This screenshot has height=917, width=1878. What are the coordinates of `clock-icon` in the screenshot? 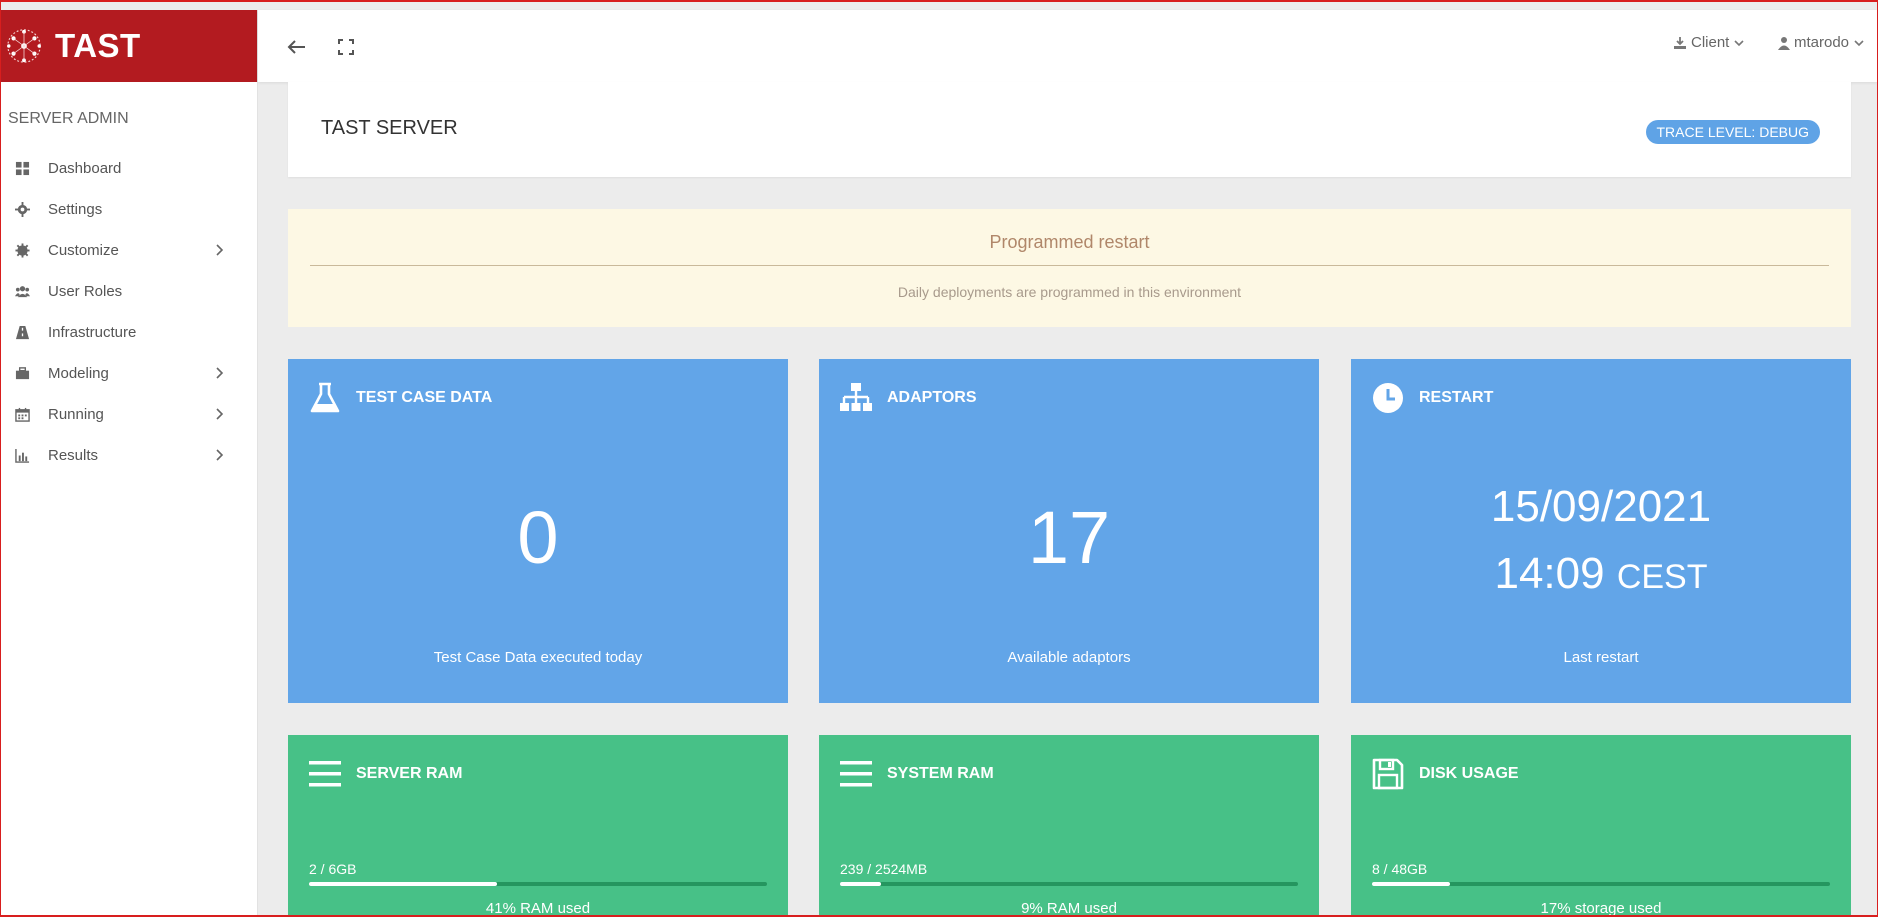 It's located at (1388, 398).